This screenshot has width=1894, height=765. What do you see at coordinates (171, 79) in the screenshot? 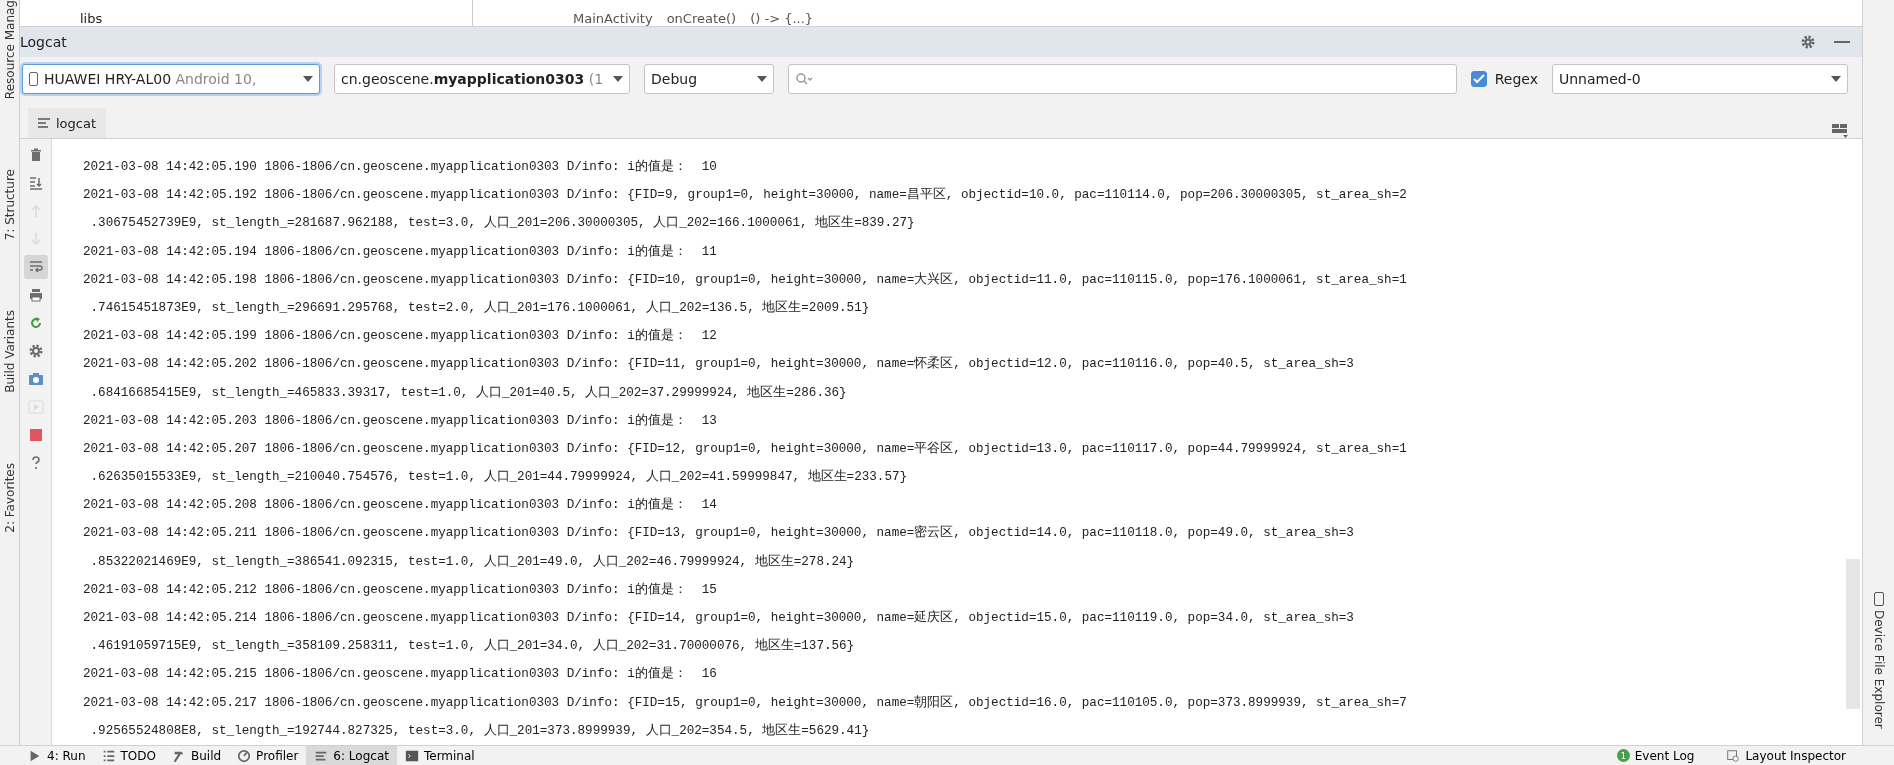
I see `device-dropdown: HUAWEI HRY-AL00 Android 10,` at bounding box center [171, 79].